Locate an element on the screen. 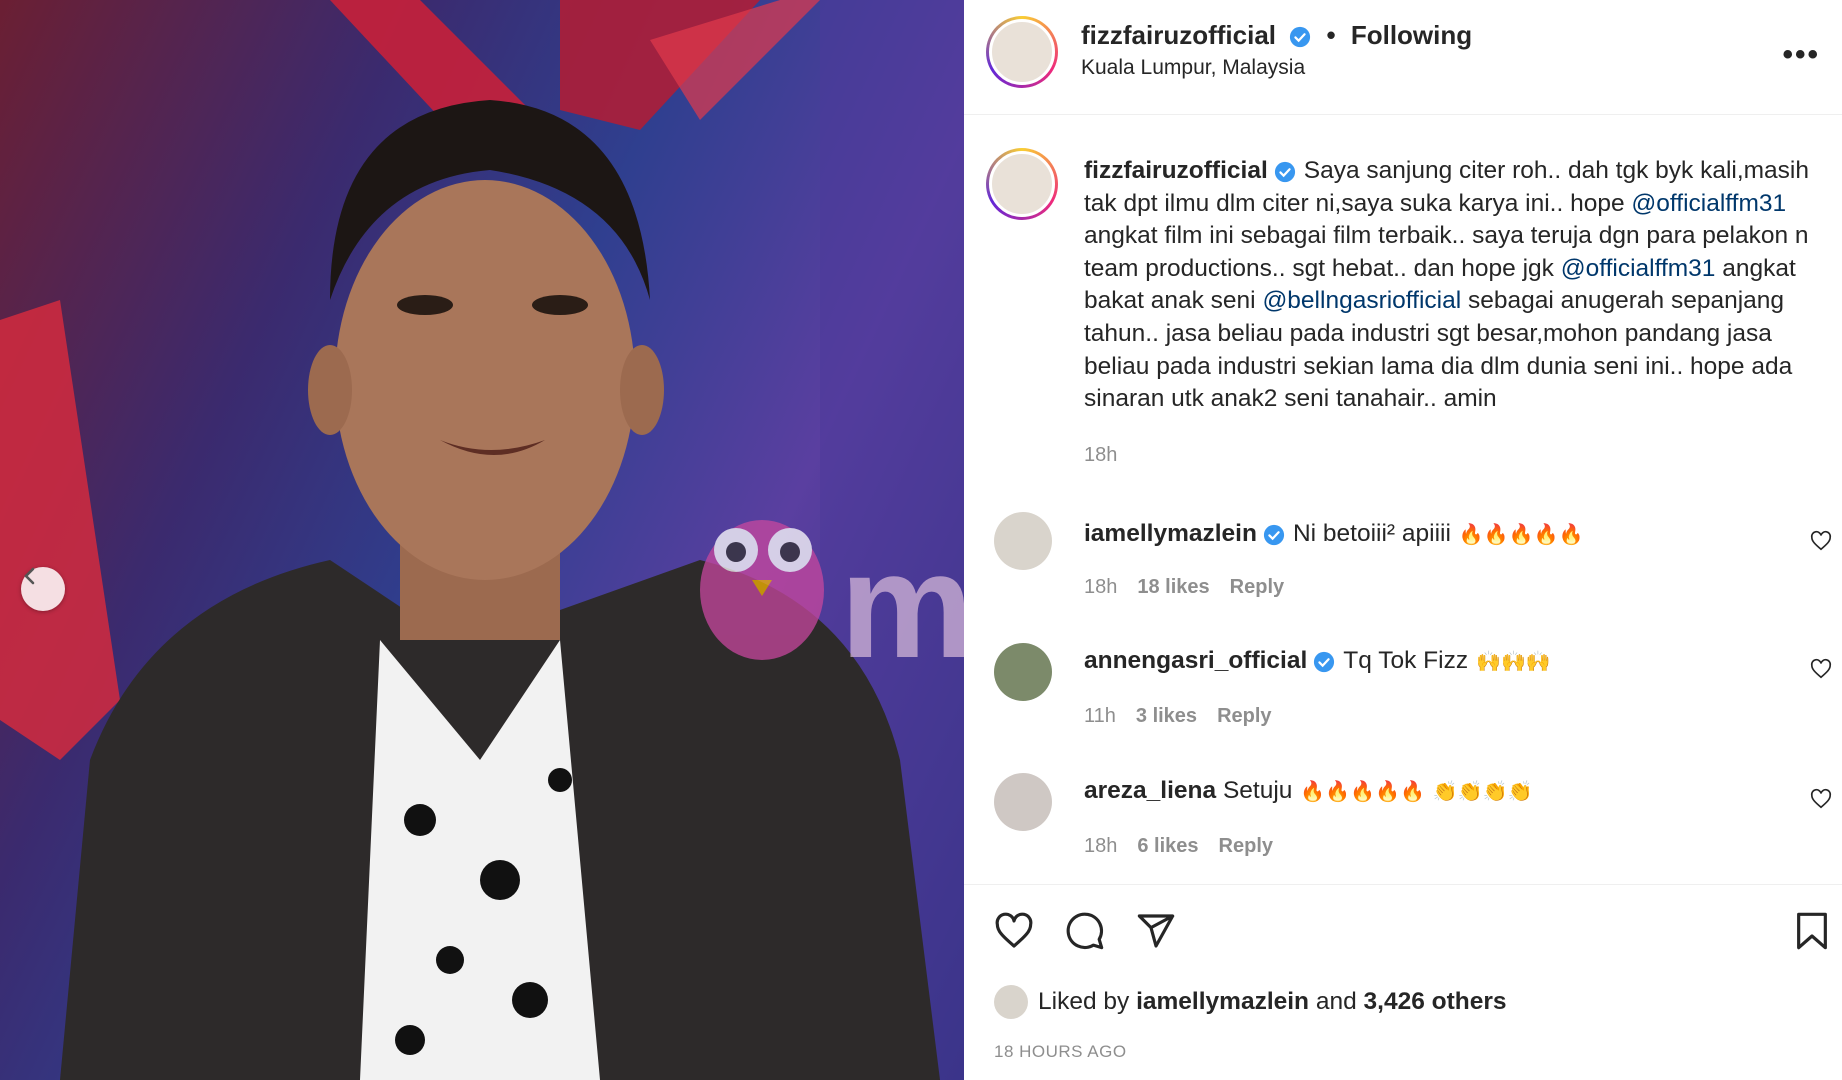 This screenshot has height=1080, width=1842. likes-summary: Liked by iamellymazlein and 3,426 others is located at coordinates (1250, 1002).